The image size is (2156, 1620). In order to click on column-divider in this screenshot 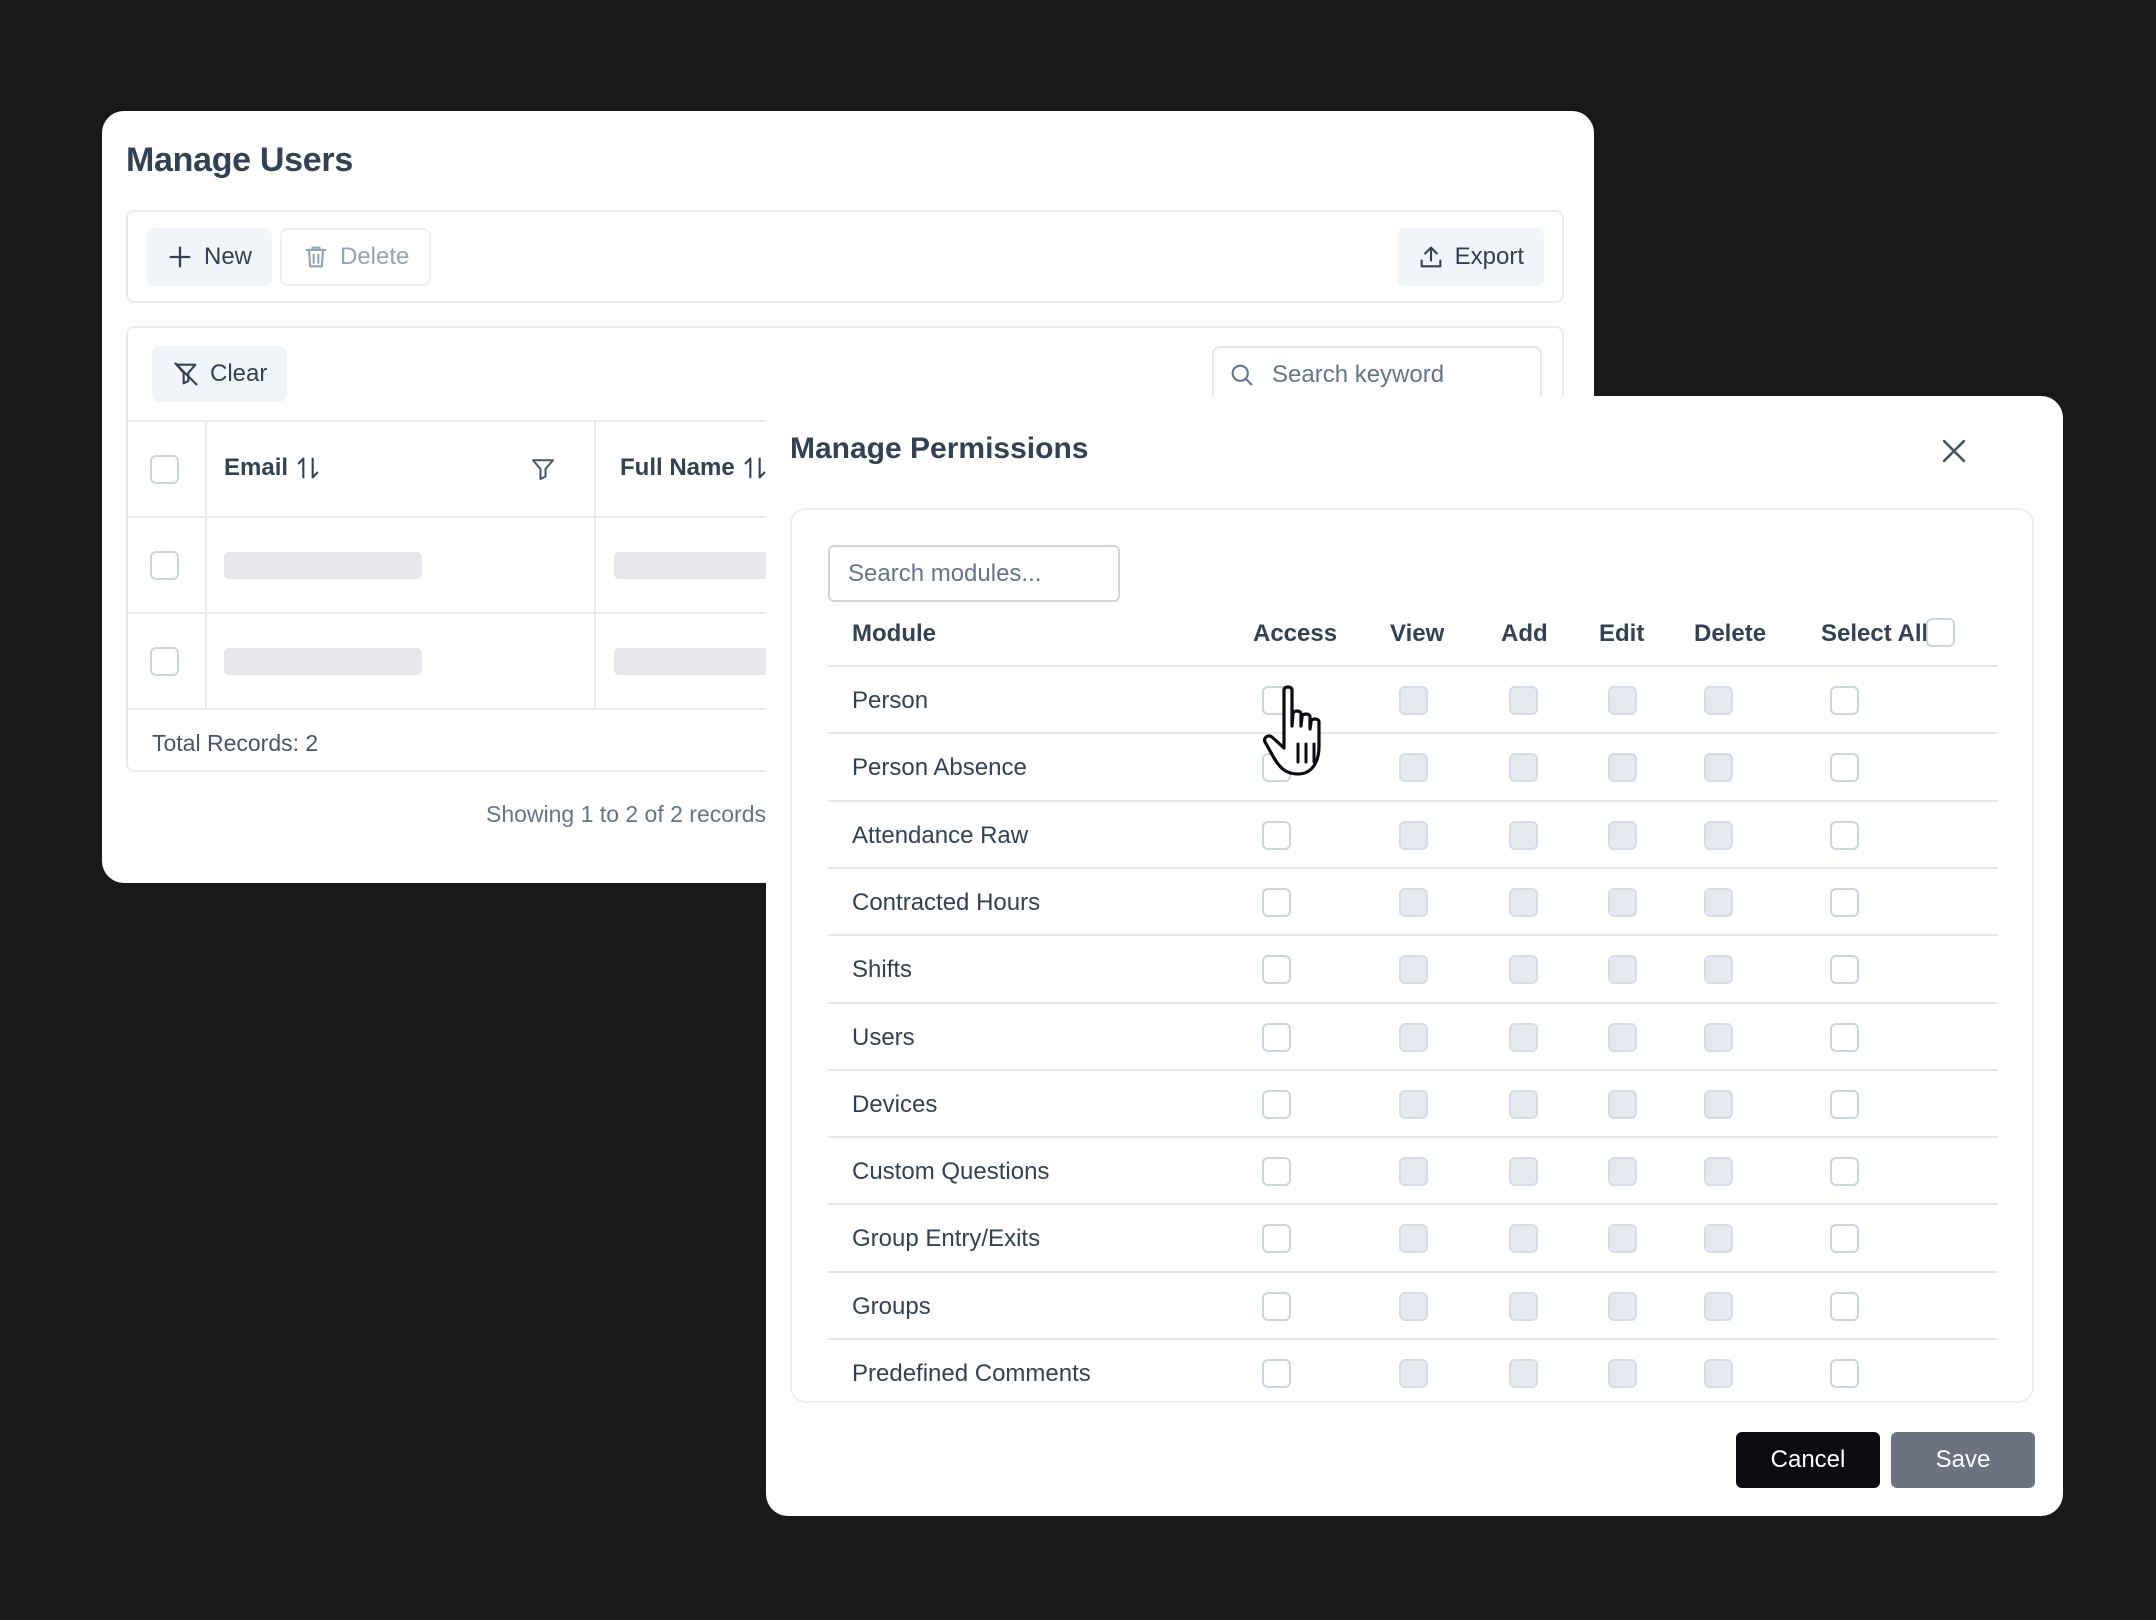, I will do `click(206, 564)`.